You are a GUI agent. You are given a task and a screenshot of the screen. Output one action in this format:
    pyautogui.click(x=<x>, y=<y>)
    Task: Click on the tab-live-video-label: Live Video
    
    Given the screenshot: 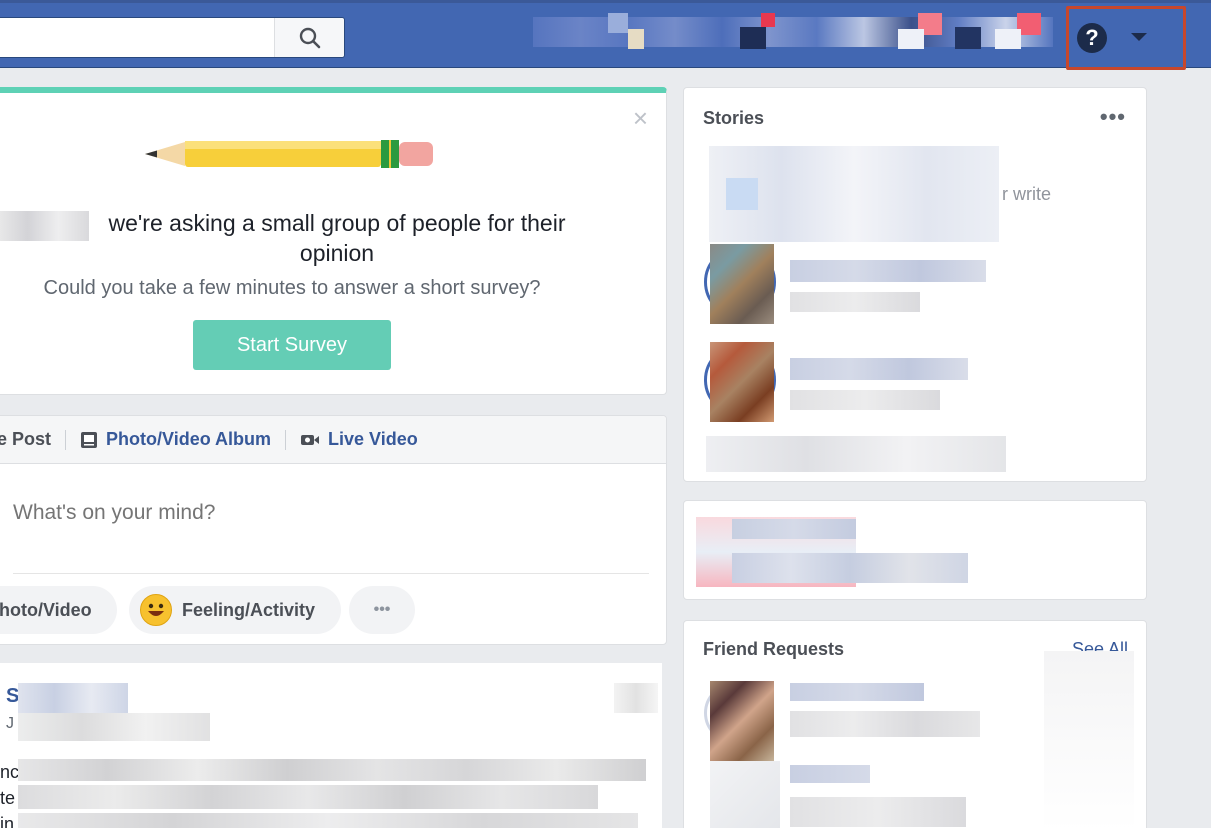 What is the action you would take?
    pyautogui.click(x=373, y=439)
    